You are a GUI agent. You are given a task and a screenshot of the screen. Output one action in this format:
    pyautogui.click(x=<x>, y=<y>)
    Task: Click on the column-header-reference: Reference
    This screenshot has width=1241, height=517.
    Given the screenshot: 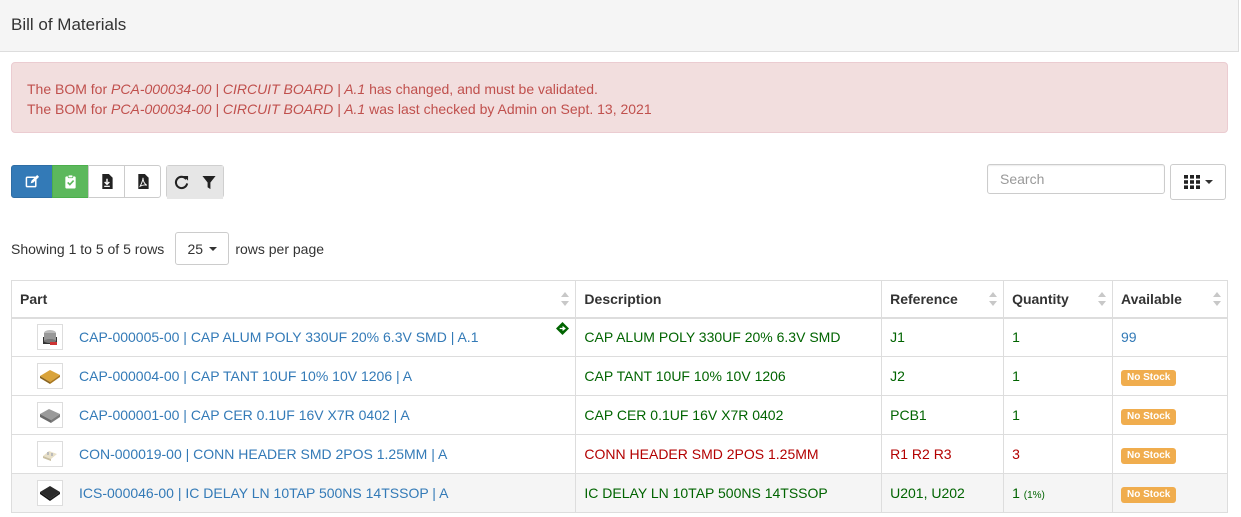 What is the action you would take?
    pyautogui.click(x=943, y=299)
    